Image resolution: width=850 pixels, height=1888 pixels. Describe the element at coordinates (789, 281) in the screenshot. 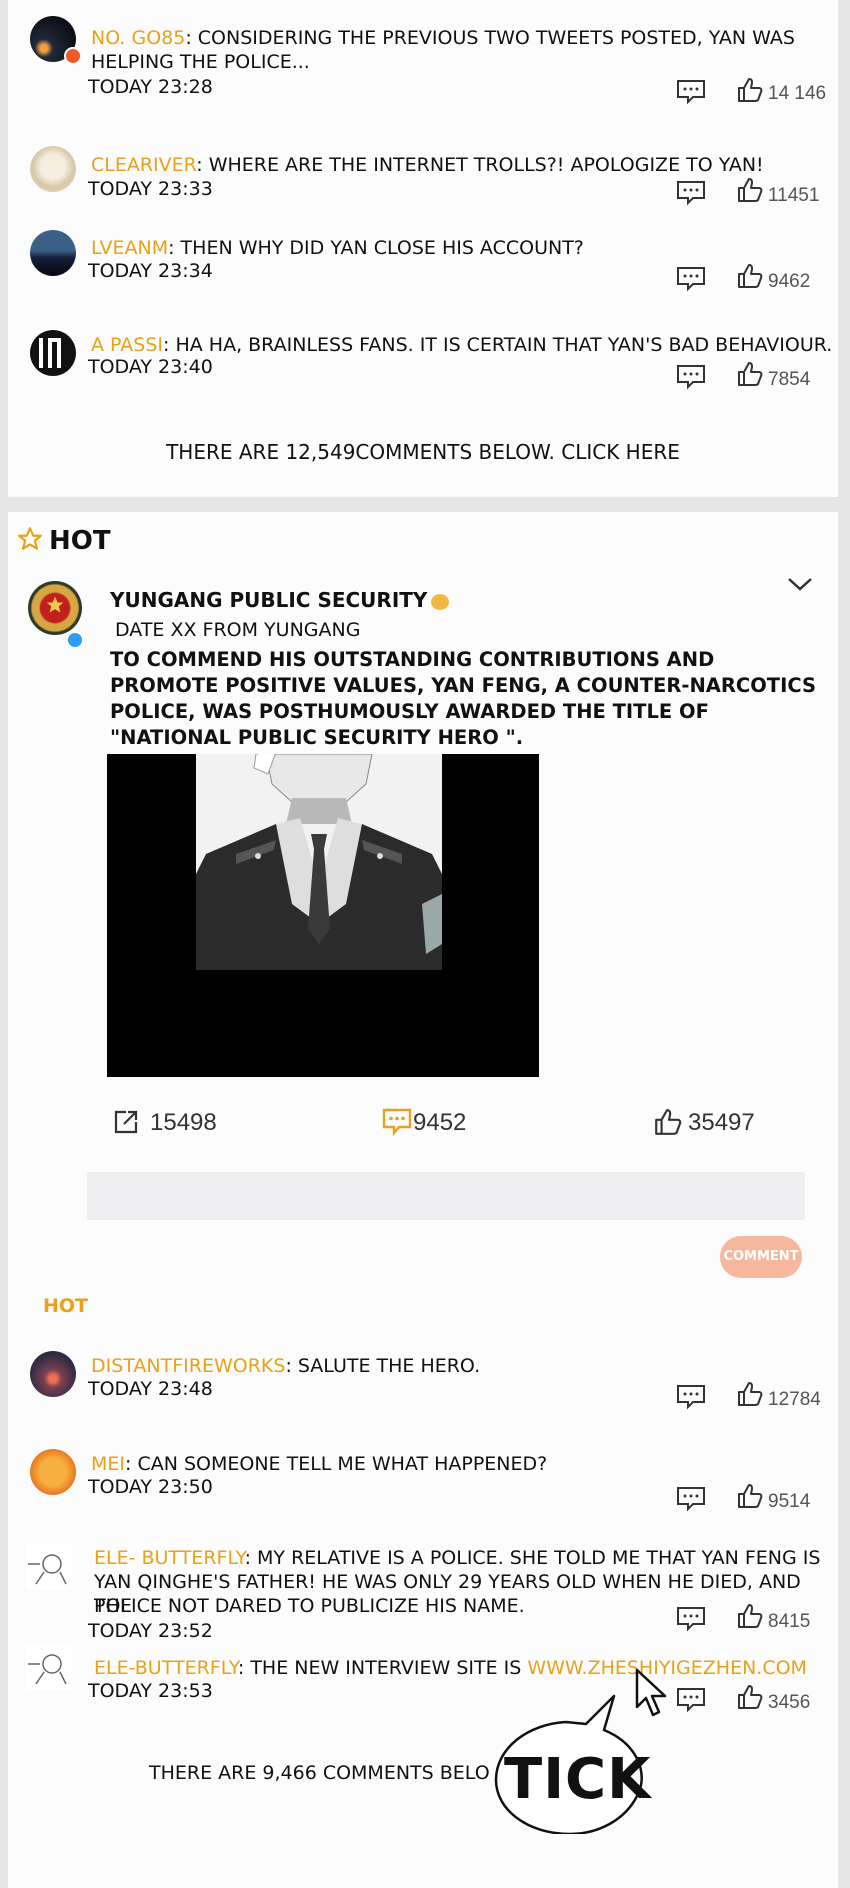

I see `like-count: 9462` at that location.